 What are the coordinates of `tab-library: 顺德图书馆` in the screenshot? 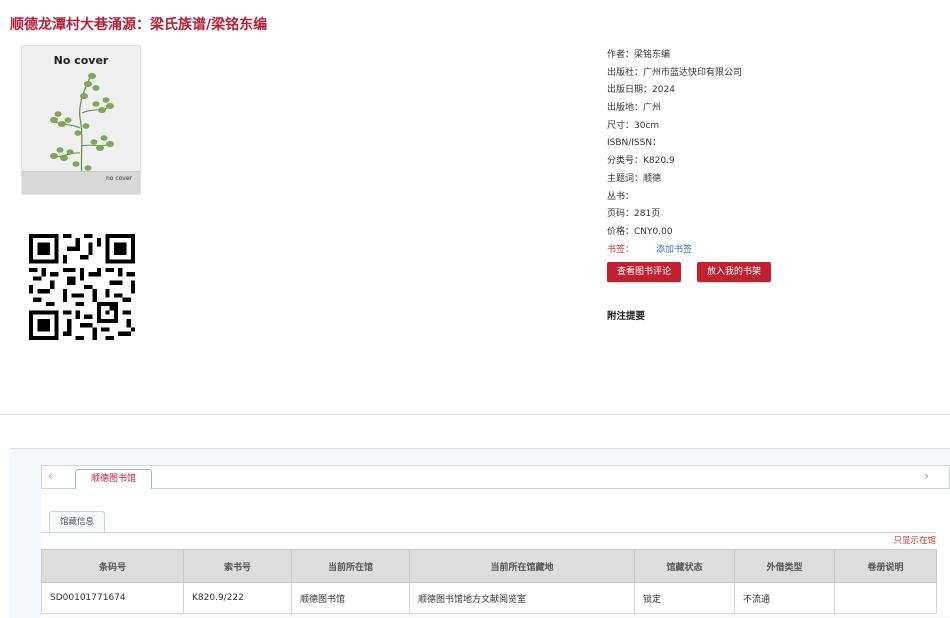 It's located at (113, 479).